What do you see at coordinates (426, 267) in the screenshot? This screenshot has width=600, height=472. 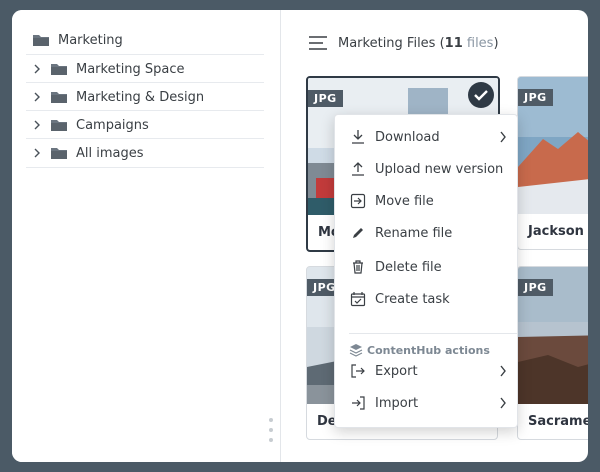 I see `menu-item-delete-file: Delete file` at bounding box center [426, 267].